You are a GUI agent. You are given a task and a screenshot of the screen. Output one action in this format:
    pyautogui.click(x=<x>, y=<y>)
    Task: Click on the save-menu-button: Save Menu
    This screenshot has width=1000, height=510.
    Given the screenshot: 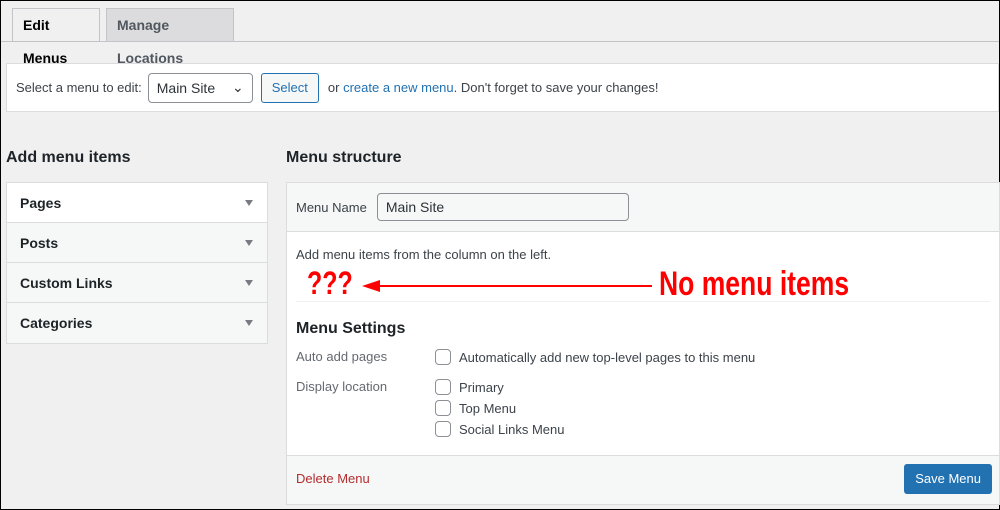 What is the action you would take?
    pyautogui.click(x=948, y=479)
    